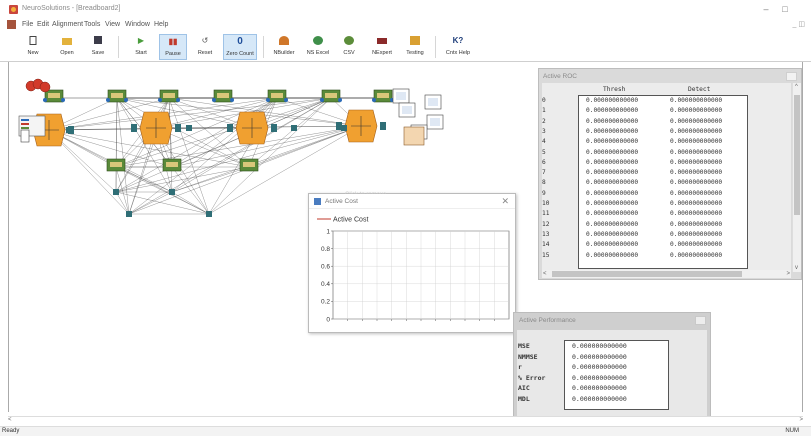 The height and width of the screenshot is (436, 811). What do you see at coordinates (317, 201) in the screenshot?
I see `chart-window-icon` at bounding box center [317, 201].